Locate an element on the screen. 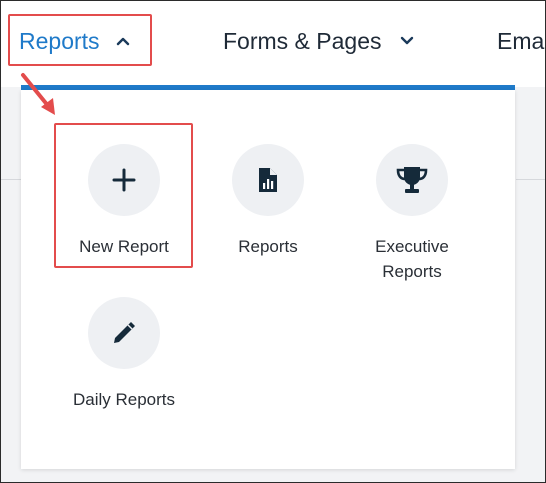 This screenshot has height=483, width=546. menu-item-executive-reports: Executive Reports is located at coordinates (412, 214).